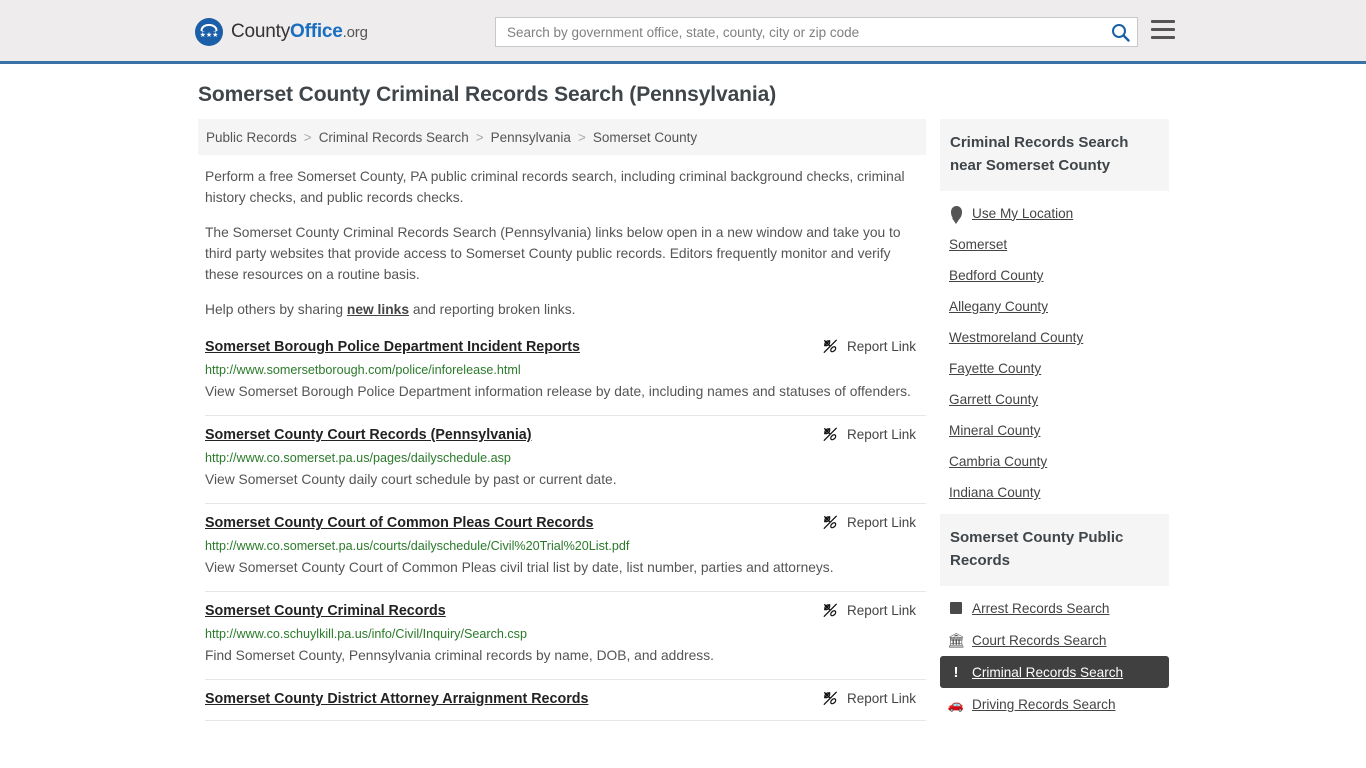 The width and height of the screenshot is (1366, 768). I want to click on sidebar-record-item: 🏛 Court Records Search, so click(1054, 640).